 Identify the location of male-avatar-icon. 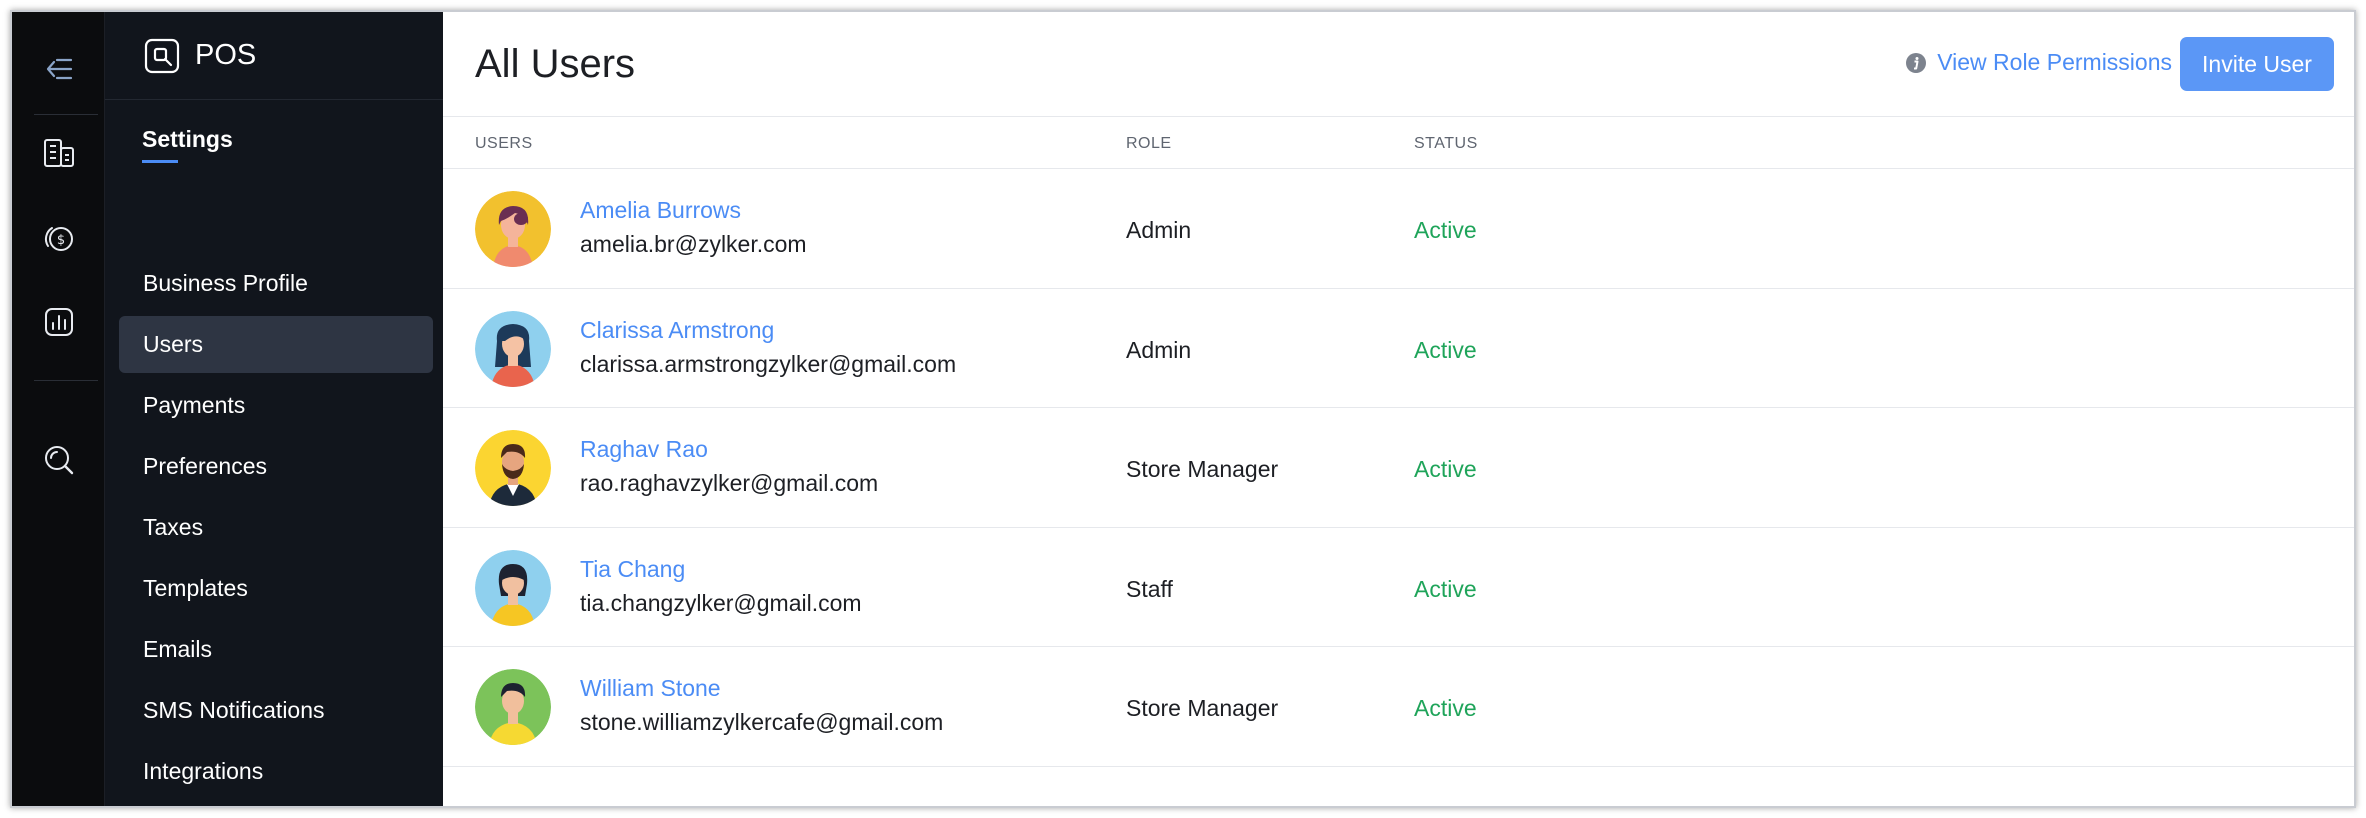
(513, 707).